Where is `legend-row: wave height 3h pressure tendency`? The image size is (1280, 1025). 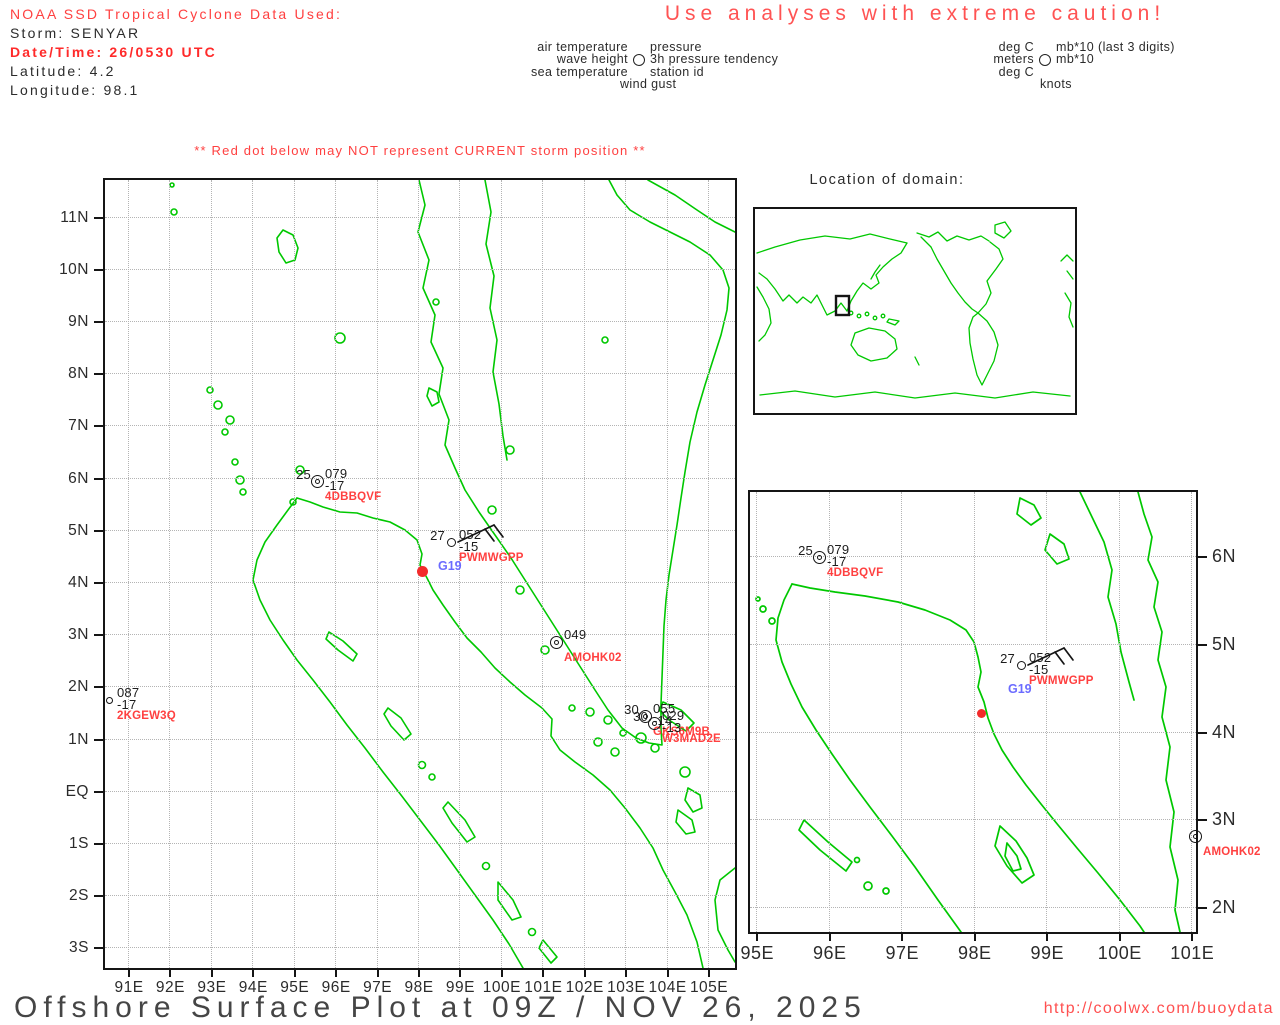 legend-row: wave height 3h pressure tendency is located at coordinates (639, 59).